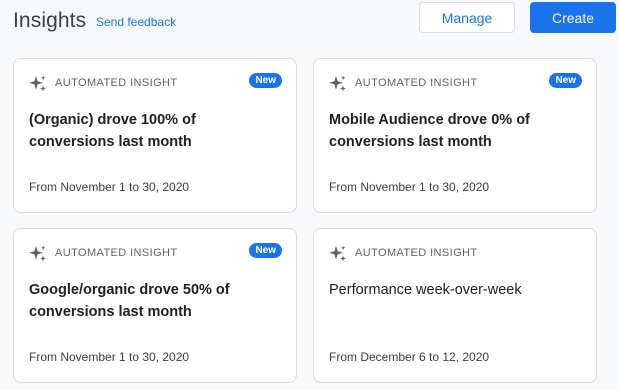 This screenshot has height=390, width=619. What do you see at coordinates (467, 17) in the screenshot?
I see `manage-button: Manage` at bounding box center [467, 17].